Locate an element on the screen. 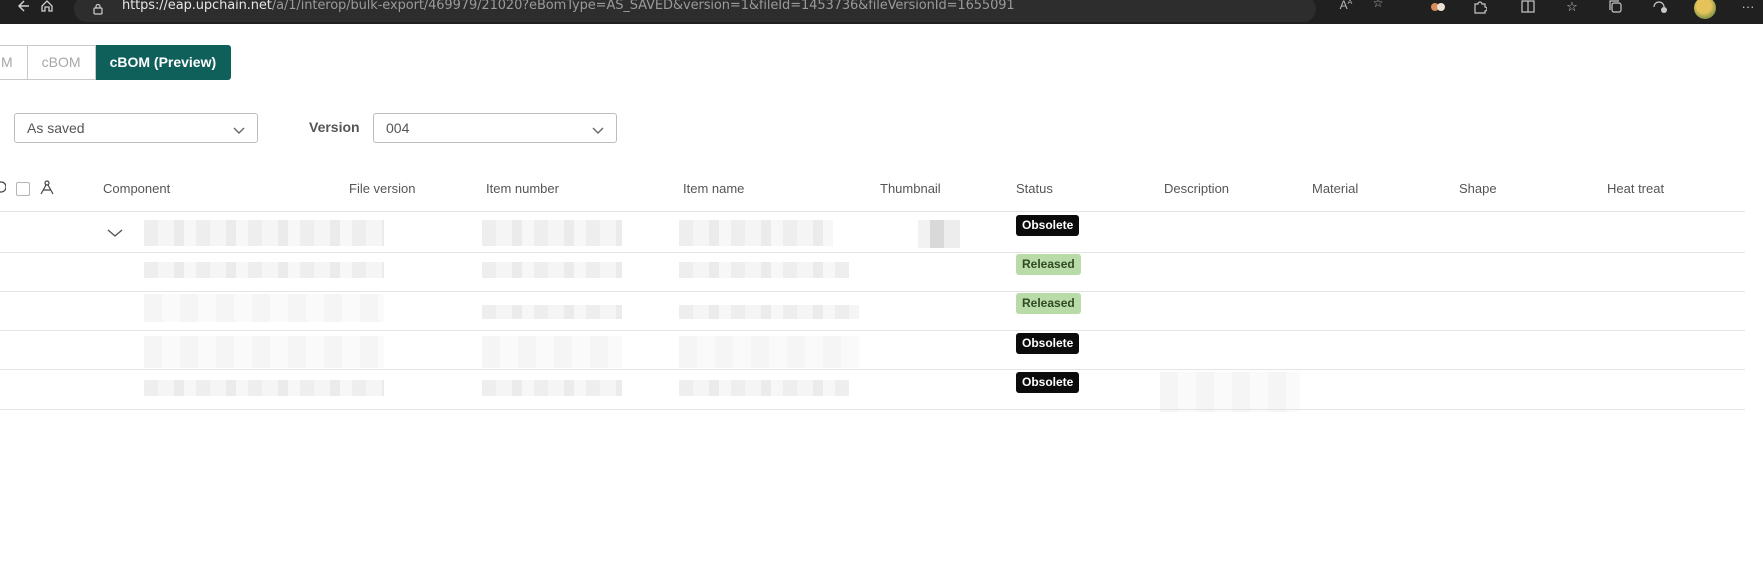 This screenshot has height=576, width=1763. column-header-file-version: File version is located at coordinates (382, 188).